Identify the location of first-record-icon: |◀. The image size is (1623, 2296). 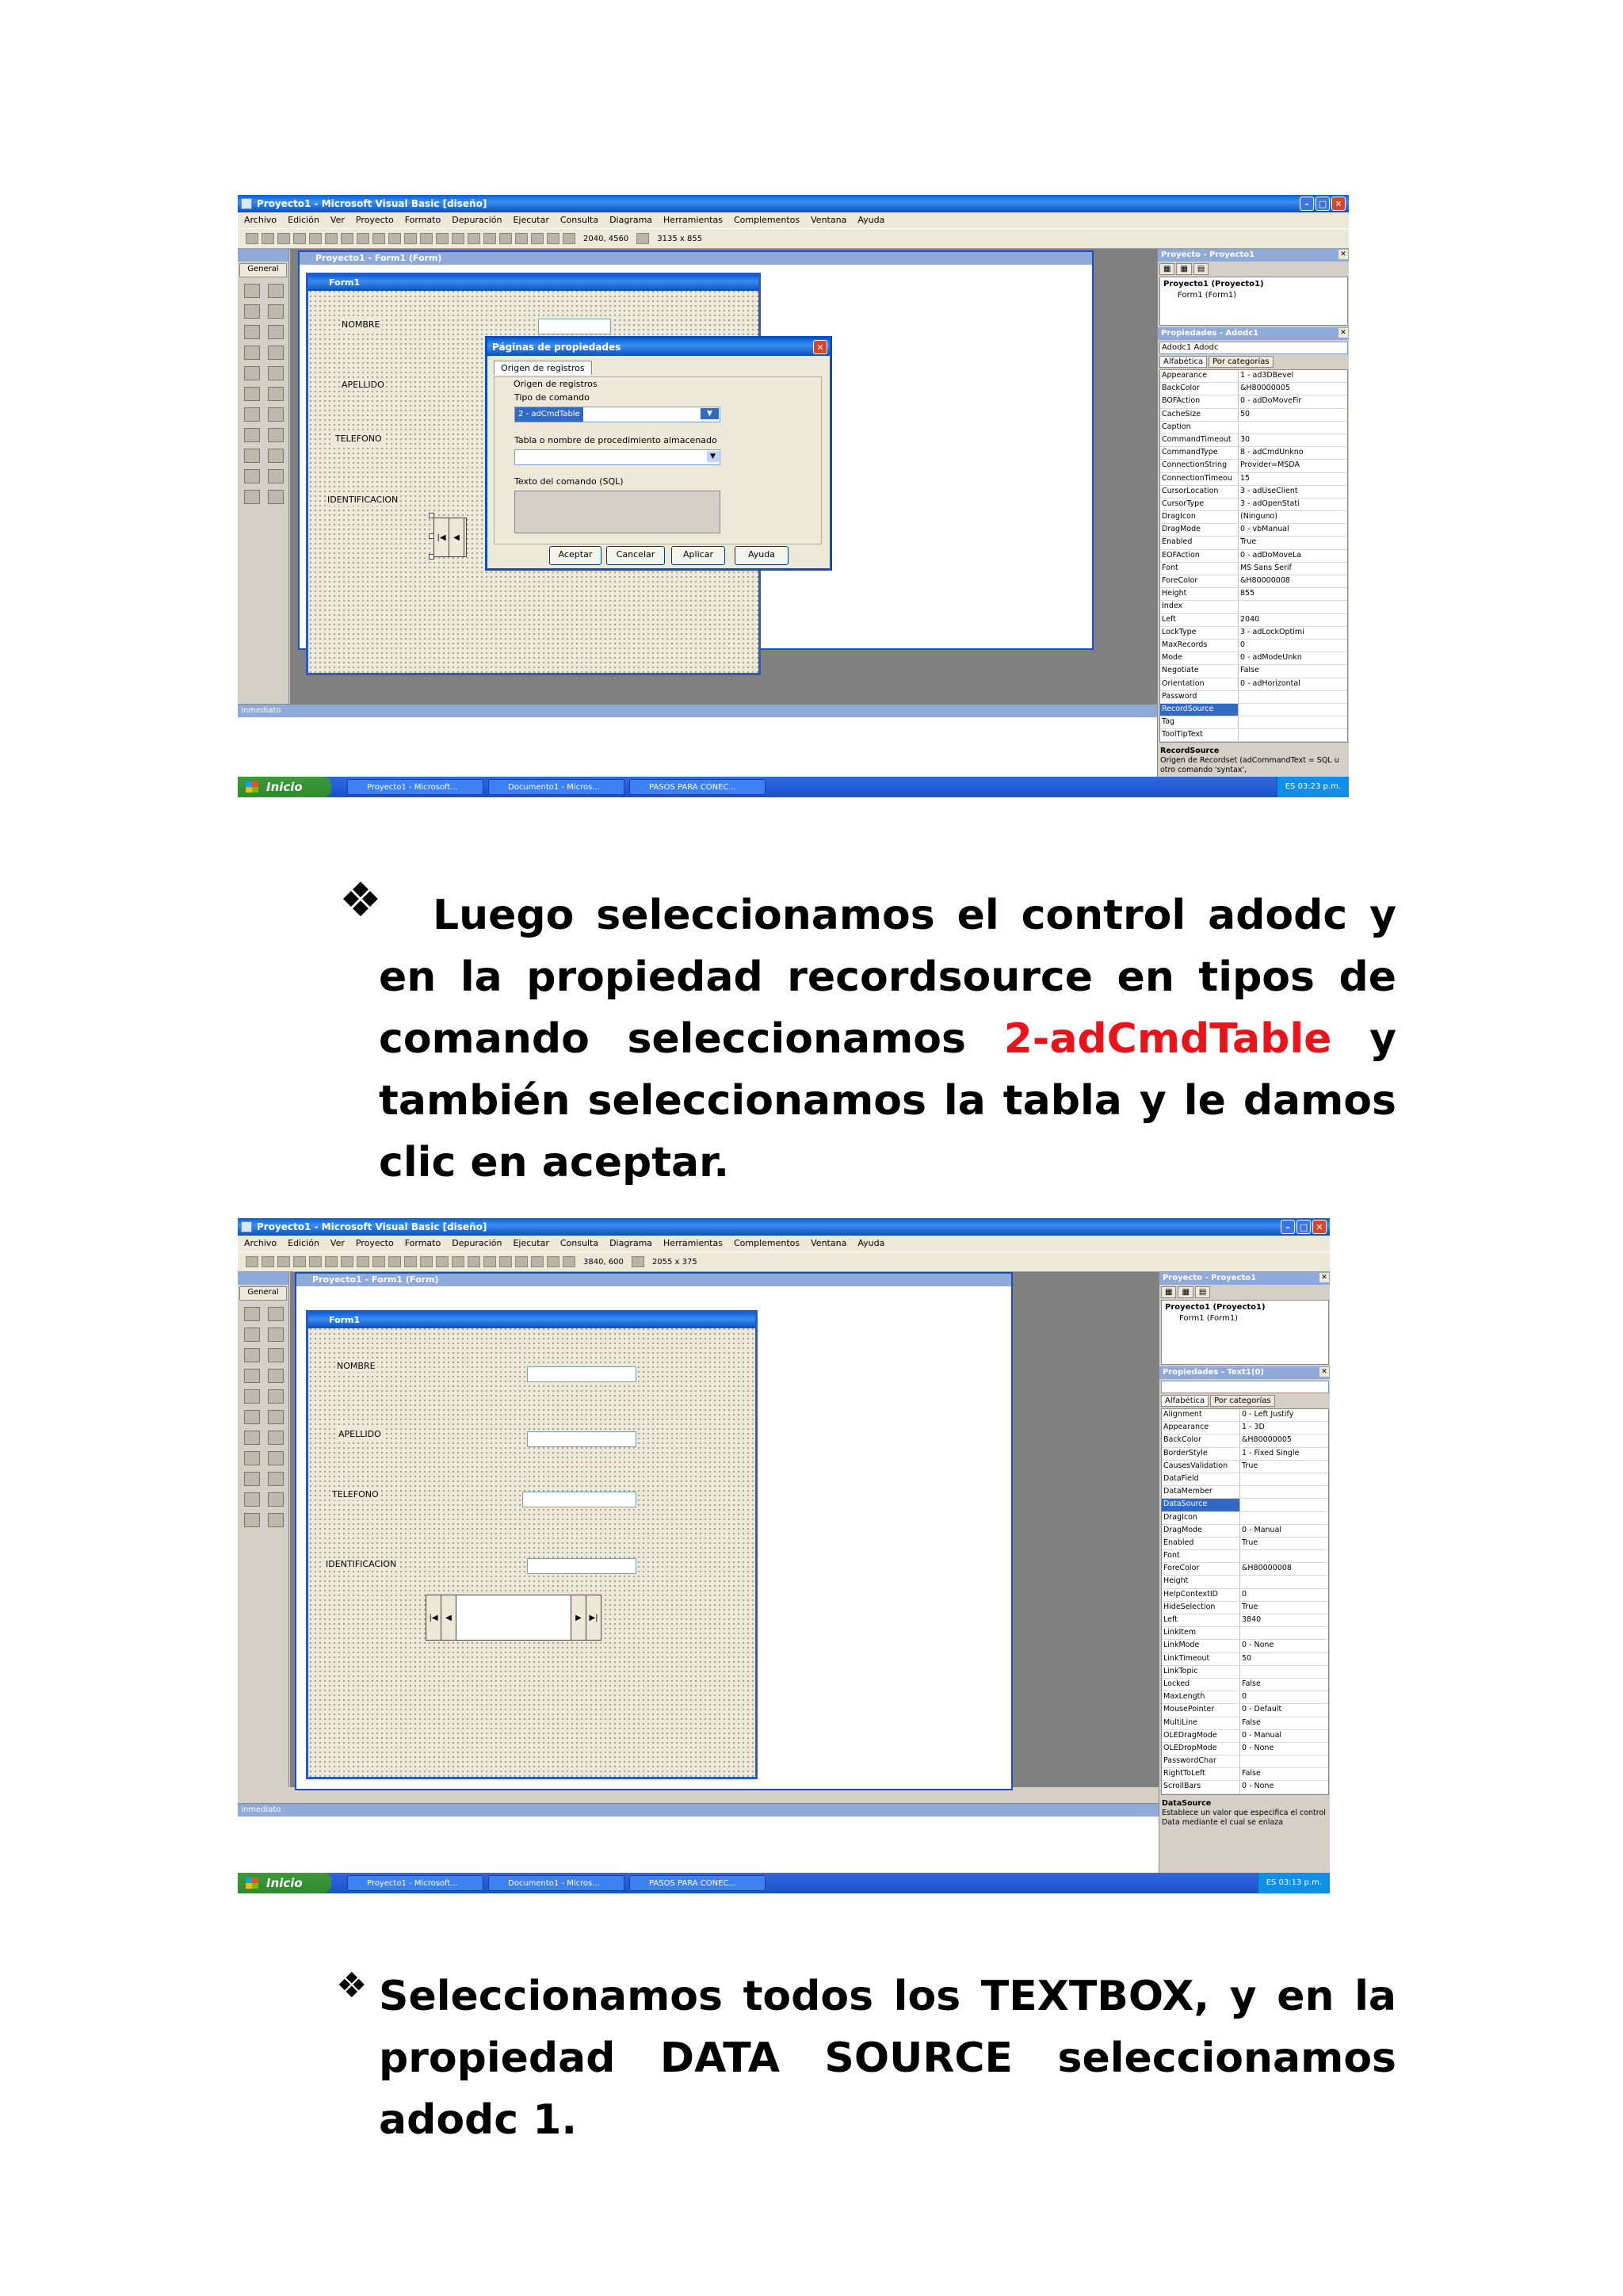
(442, 537).